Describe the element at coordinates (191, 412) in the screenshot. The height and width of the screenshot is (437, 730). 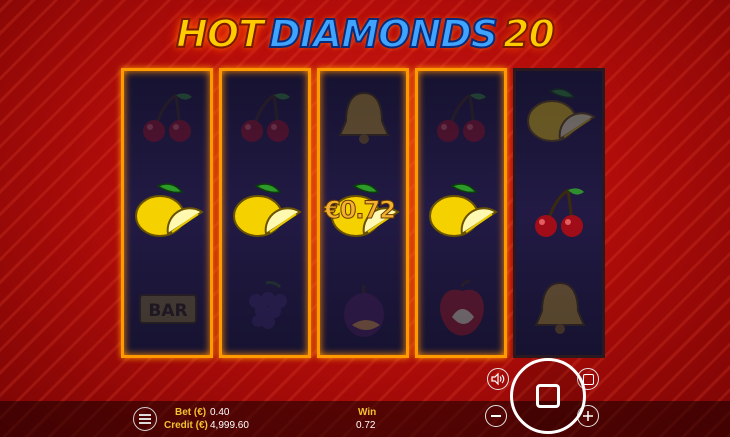
I see `bet-label: Bet (€)` at that location.